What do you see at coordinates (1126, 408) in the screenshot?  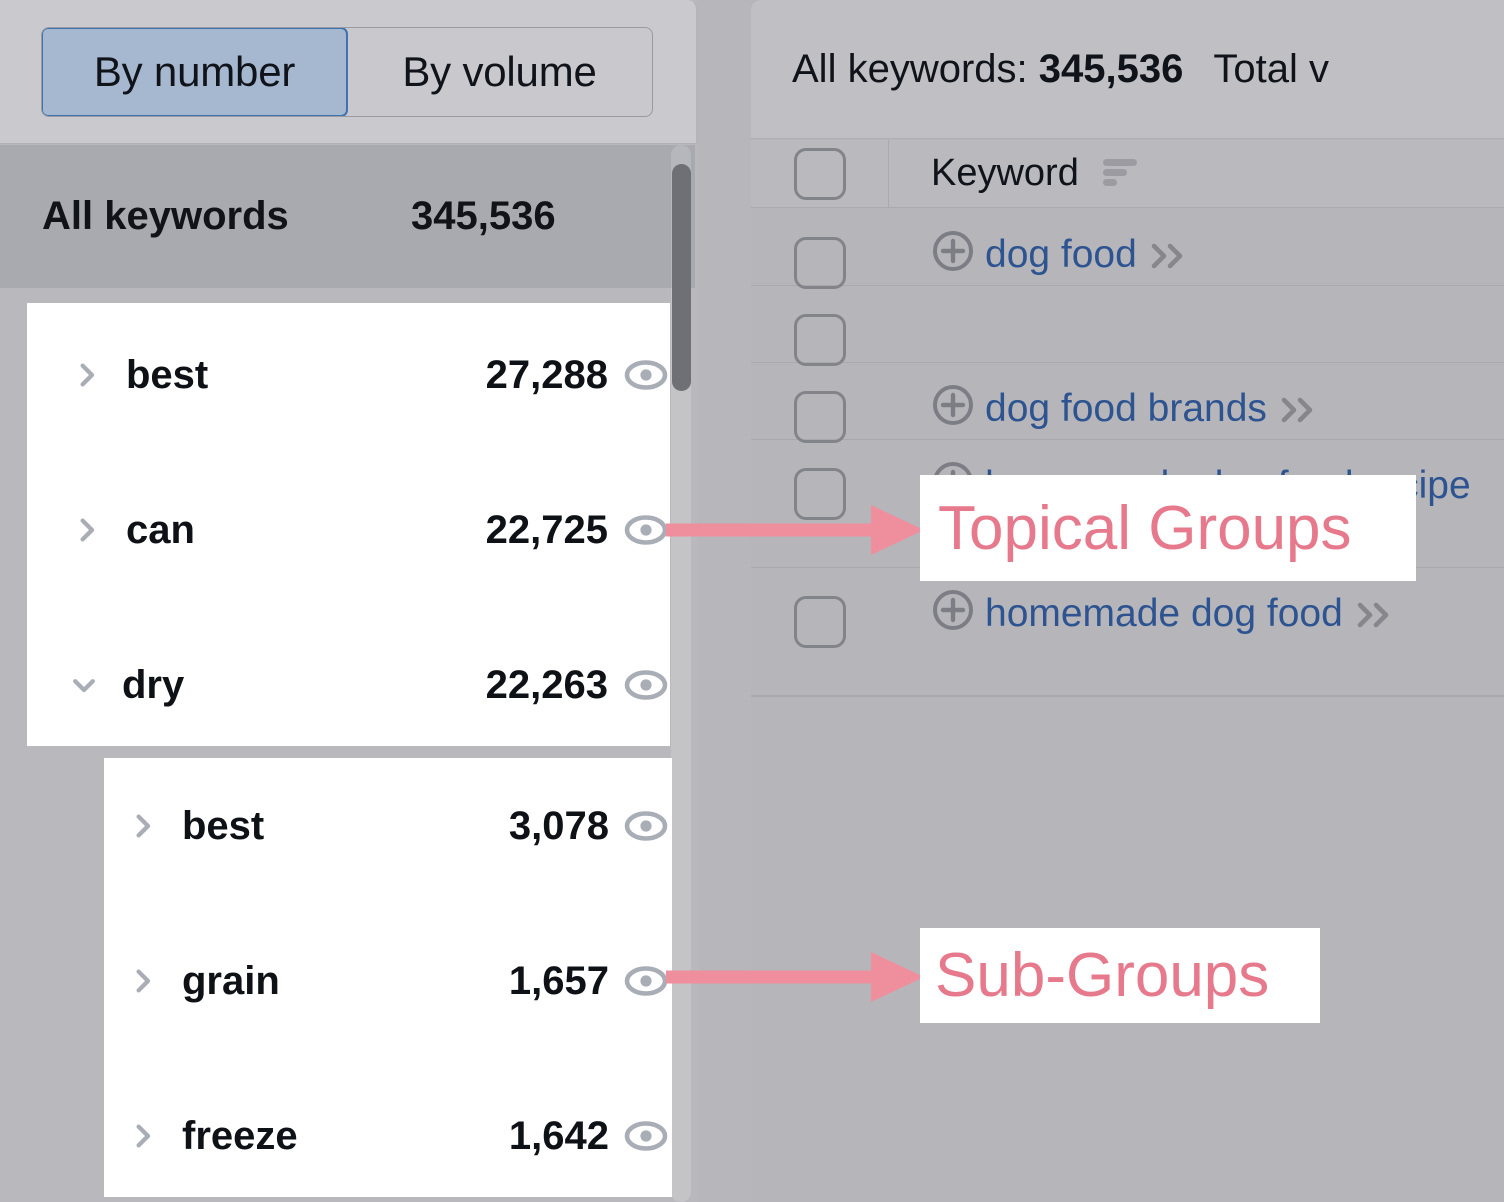 I see `keyword-link: dog food brands` at bounding box center [1126, 408].